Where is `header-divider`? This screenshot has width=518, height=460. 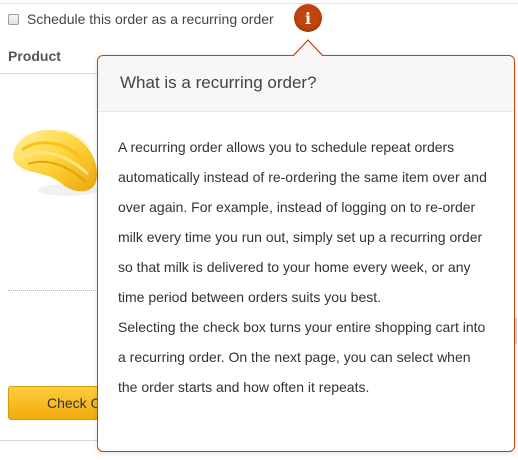 header-divider is located at coordinates (50, 73).